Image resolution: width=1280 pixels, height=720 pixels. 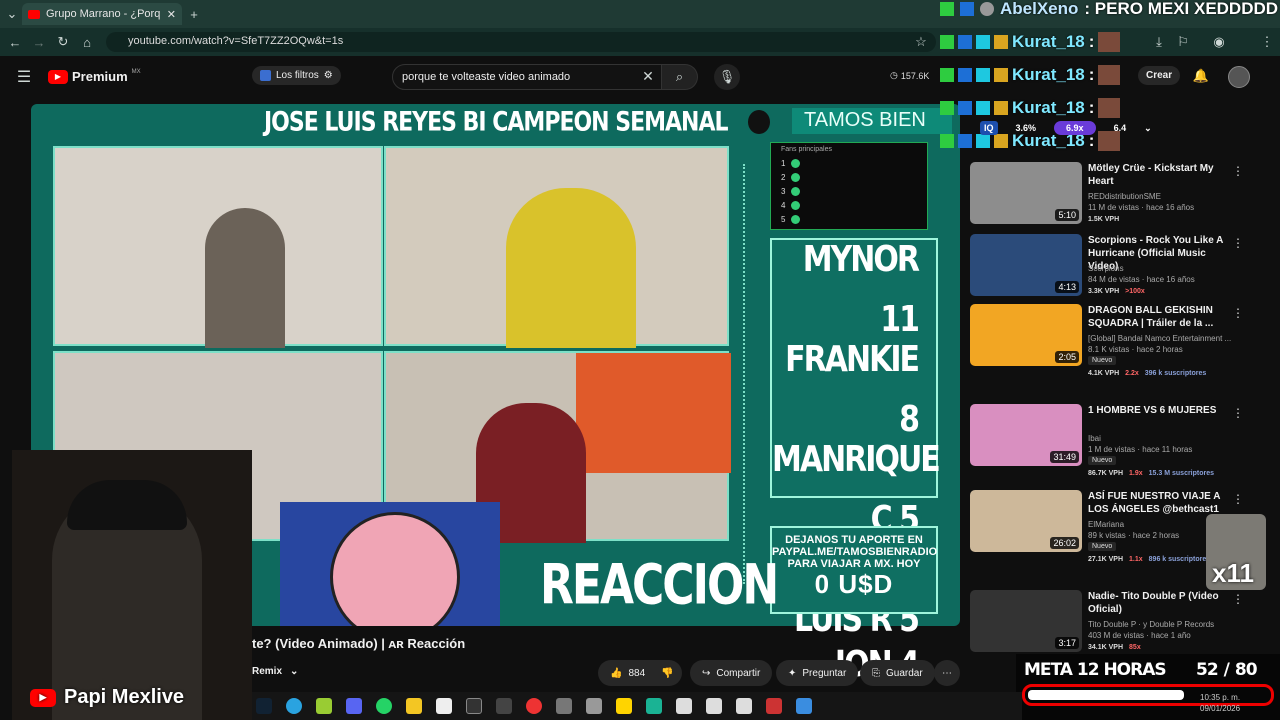 I want to click on bookmark-star-icon: ☆, so click(x=921, y=42).